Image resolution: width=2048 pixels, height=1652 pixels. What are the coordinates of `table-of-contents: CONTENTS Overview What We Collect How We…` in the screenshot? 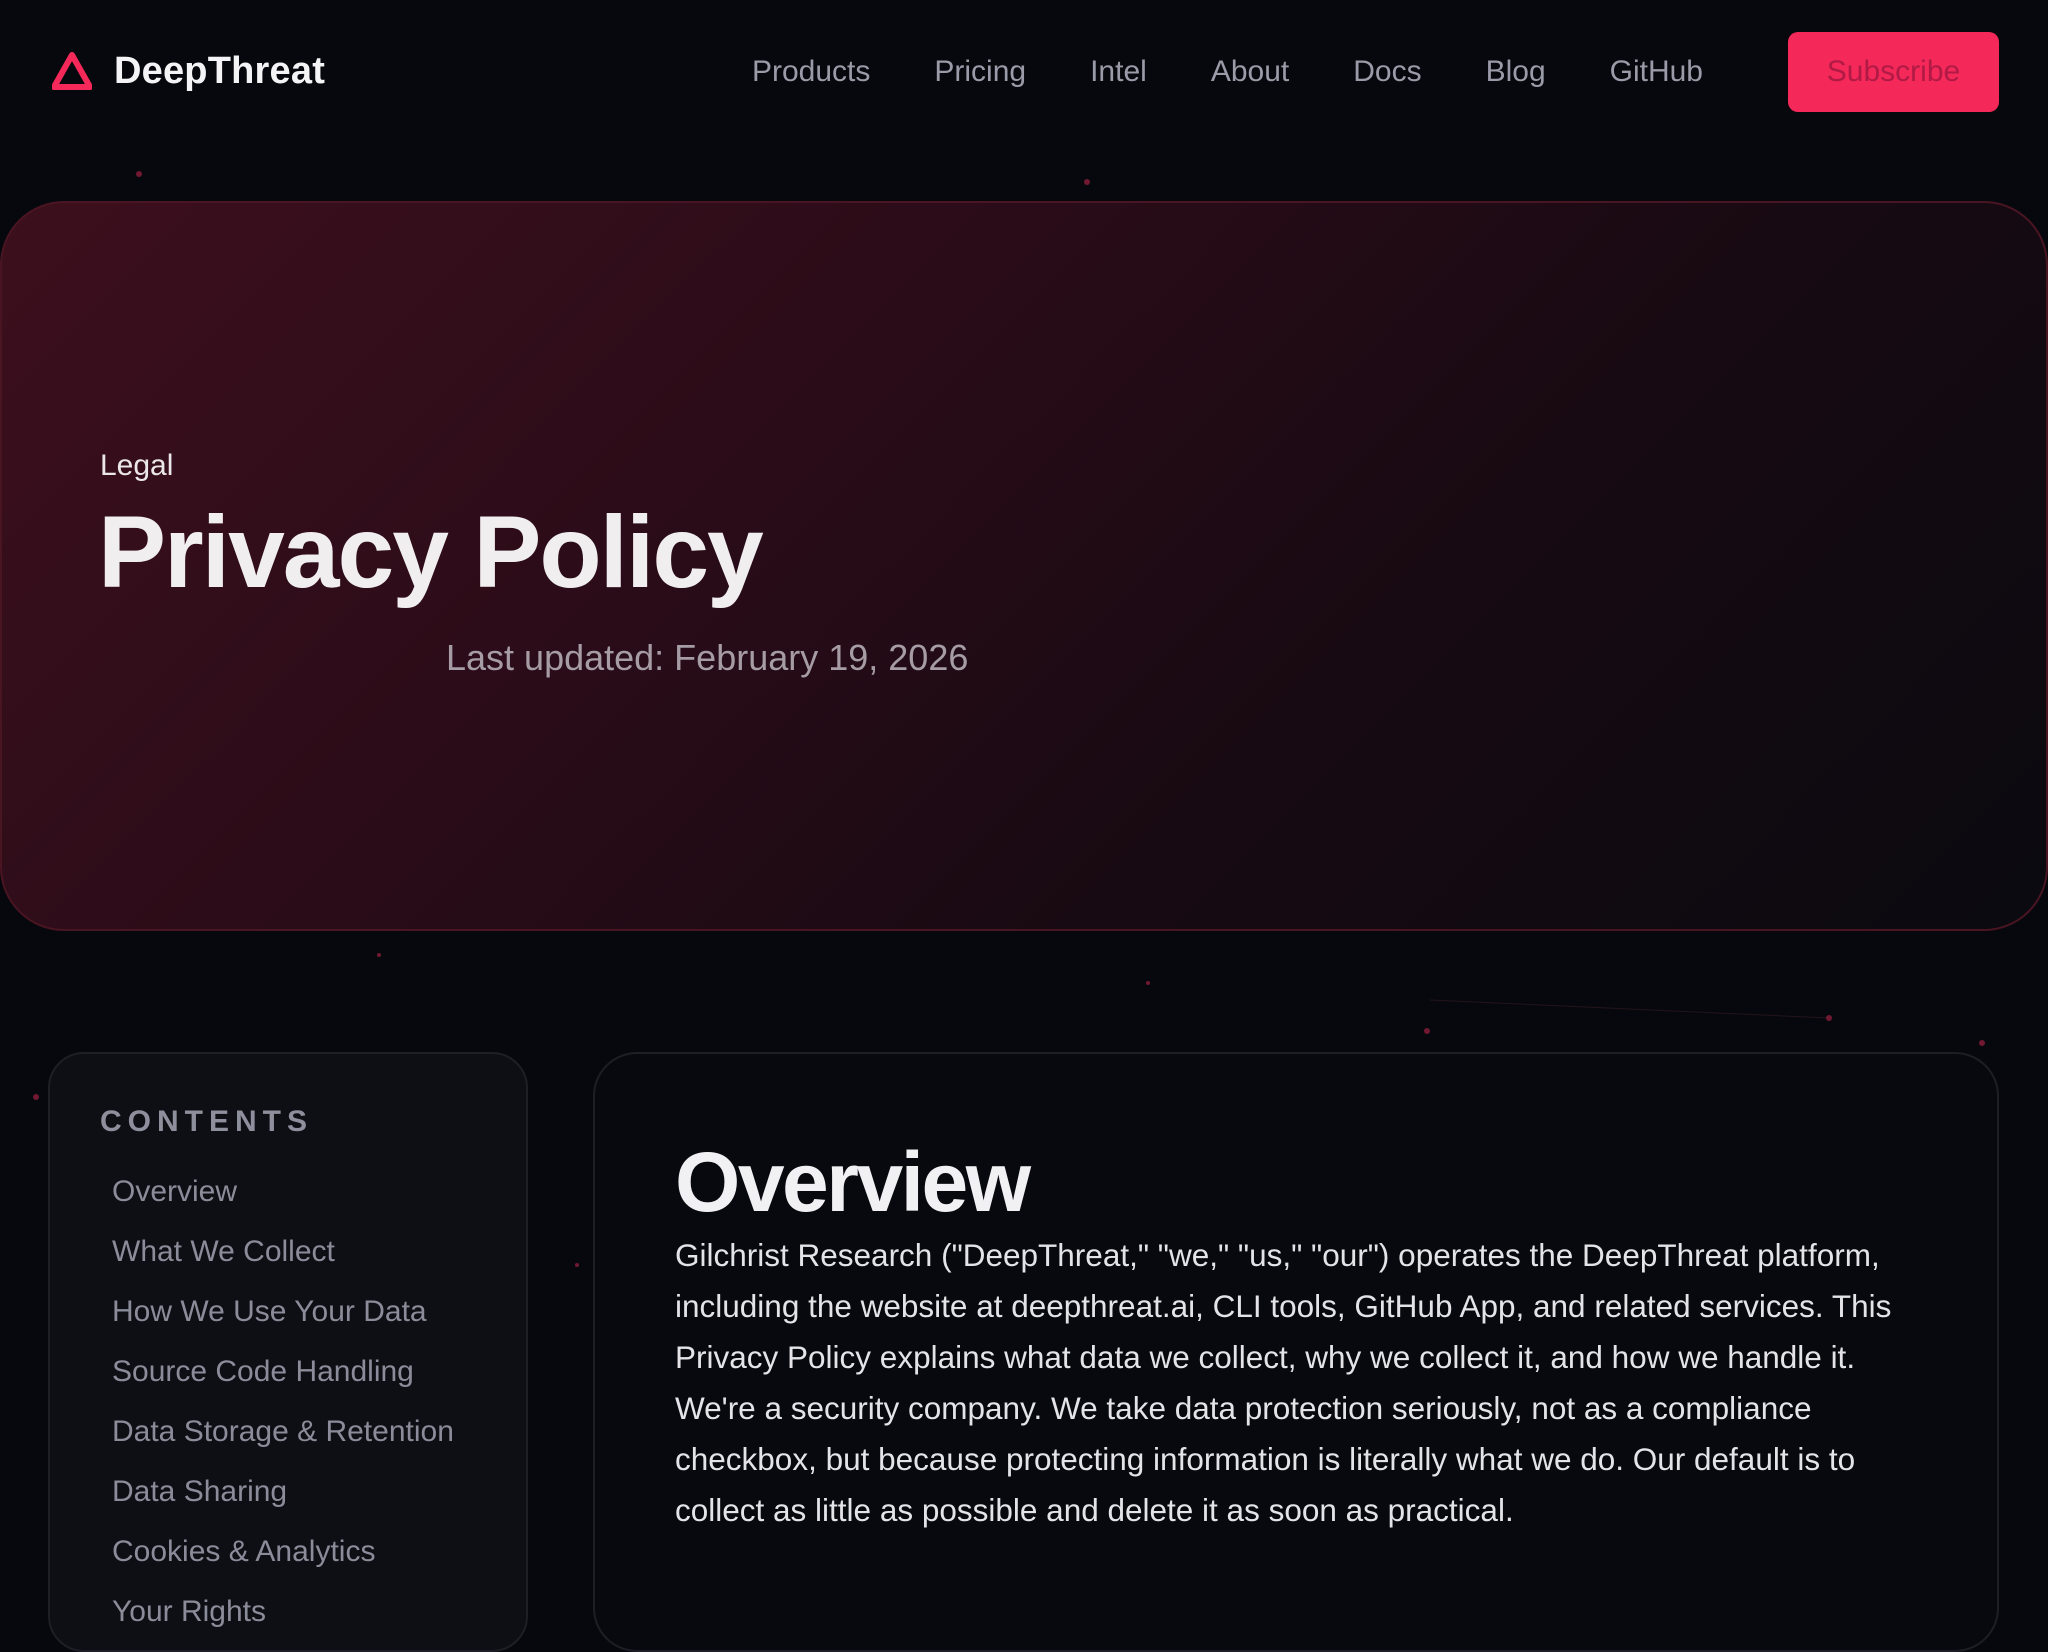 It's located at (288, 1352).